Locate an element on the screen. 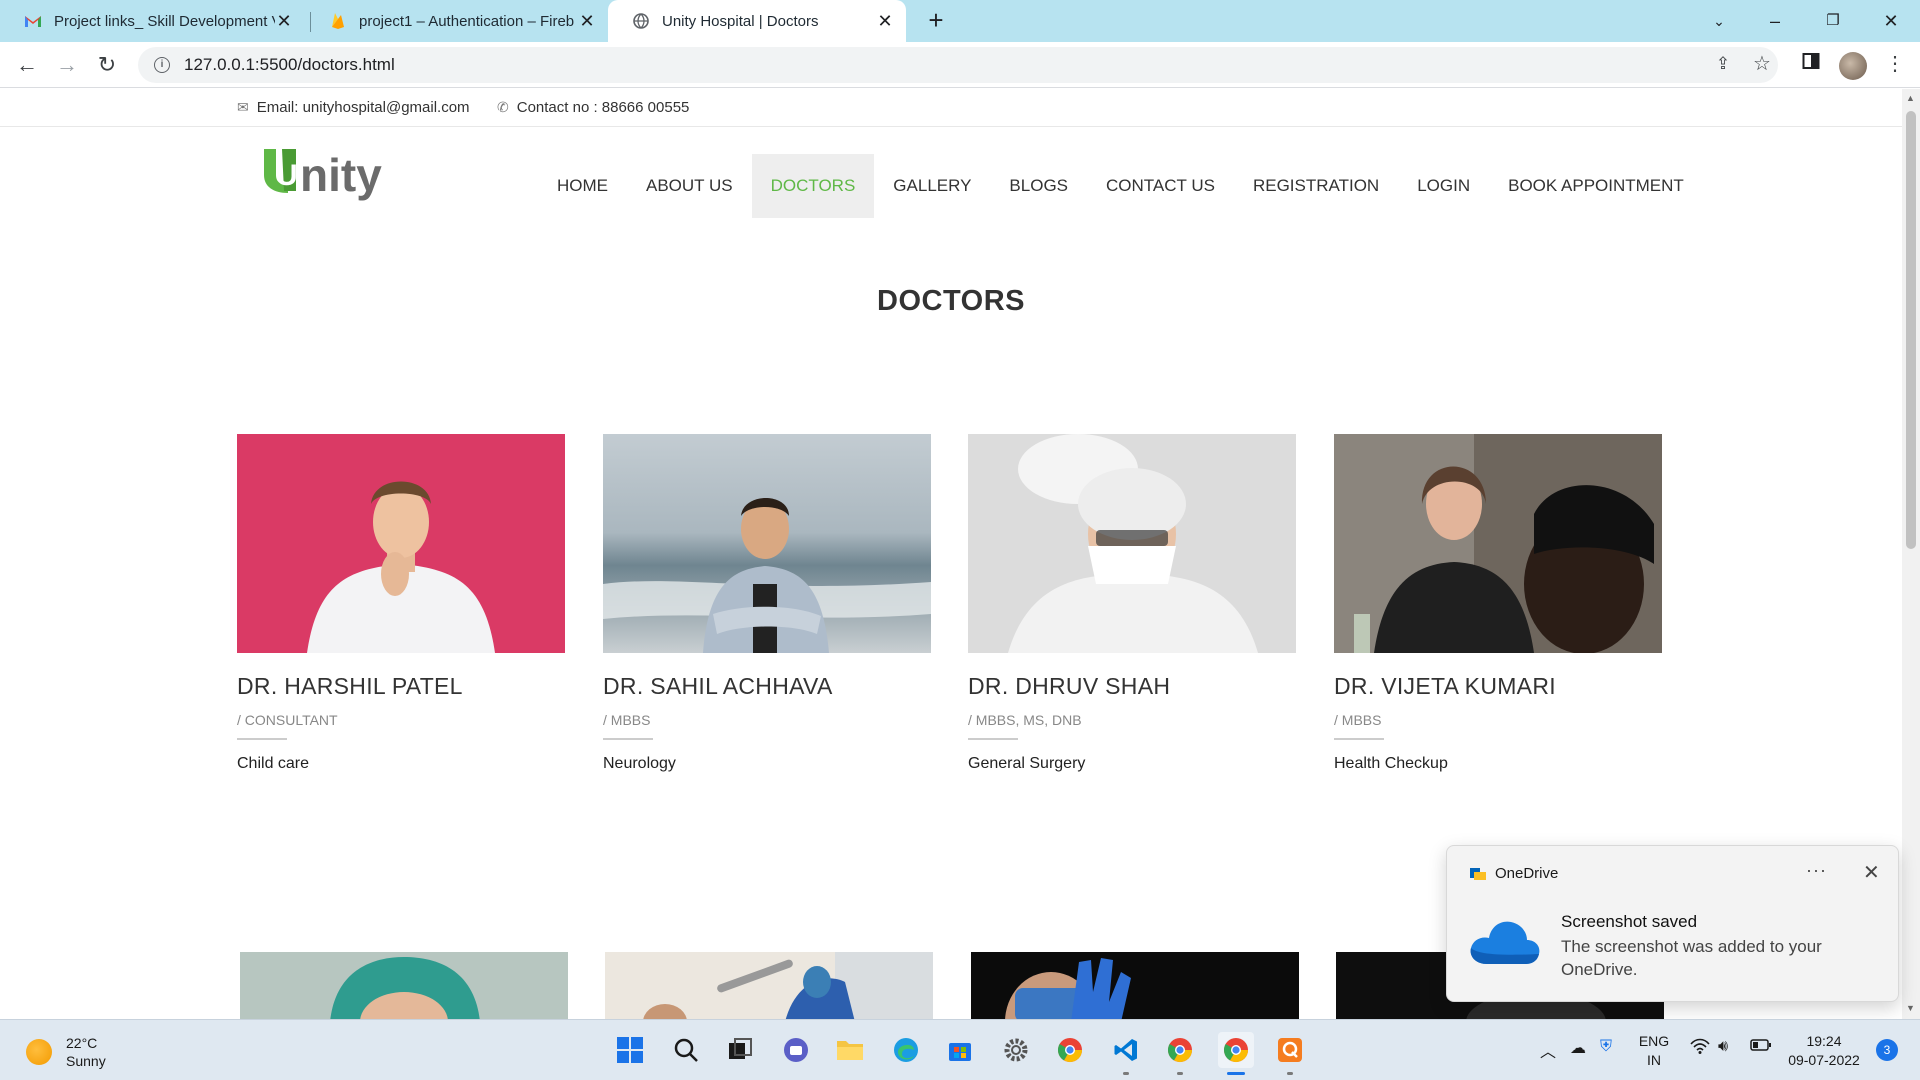 The width and height of the screenshot is (1920, 1080). language-code: ENG is located at coordinates (1654, 1041).